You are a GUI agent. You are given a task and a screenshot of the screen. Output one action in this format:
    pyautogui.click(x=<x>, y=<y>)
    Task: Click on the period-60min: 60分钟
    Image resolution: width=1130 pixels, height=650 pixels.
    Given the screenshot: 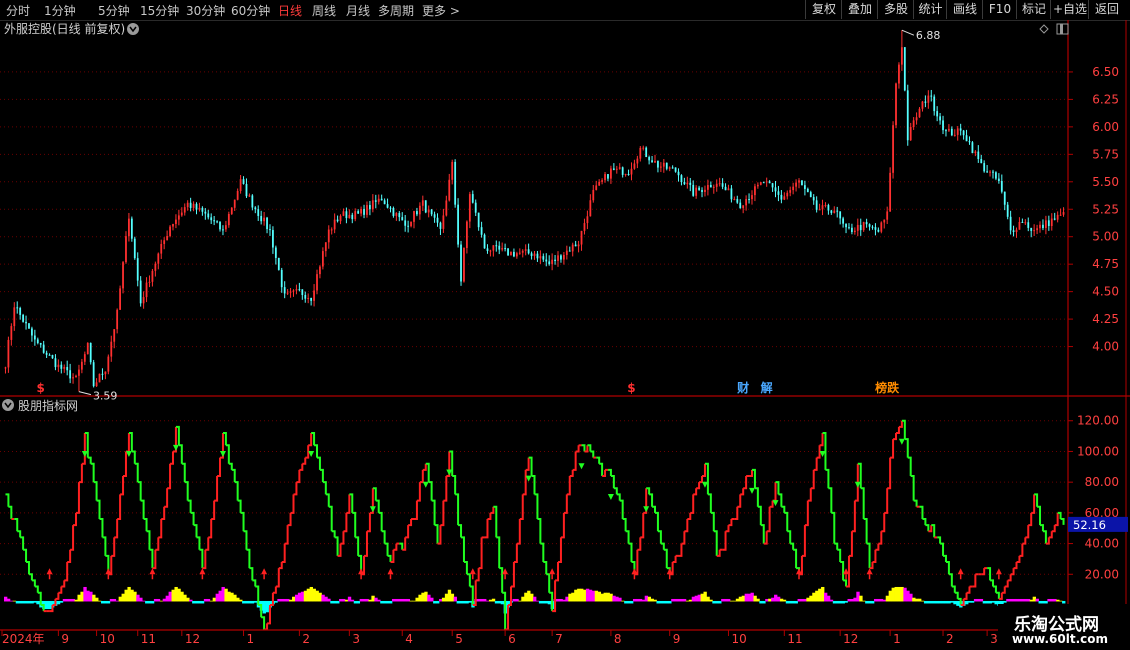 What is the action you would take?
    pyautogui.click(x=250, y=10)
    